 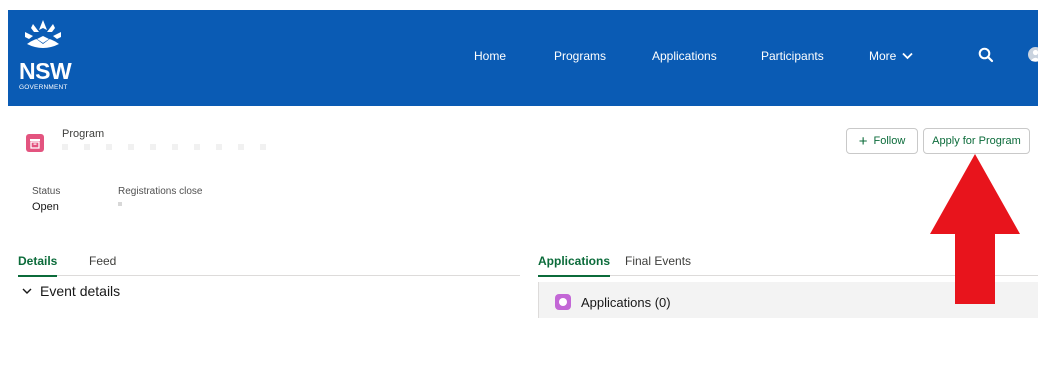 I want to click on nsw-government-logo: NSW GOVERNMENT, so click(x=49, y=59).